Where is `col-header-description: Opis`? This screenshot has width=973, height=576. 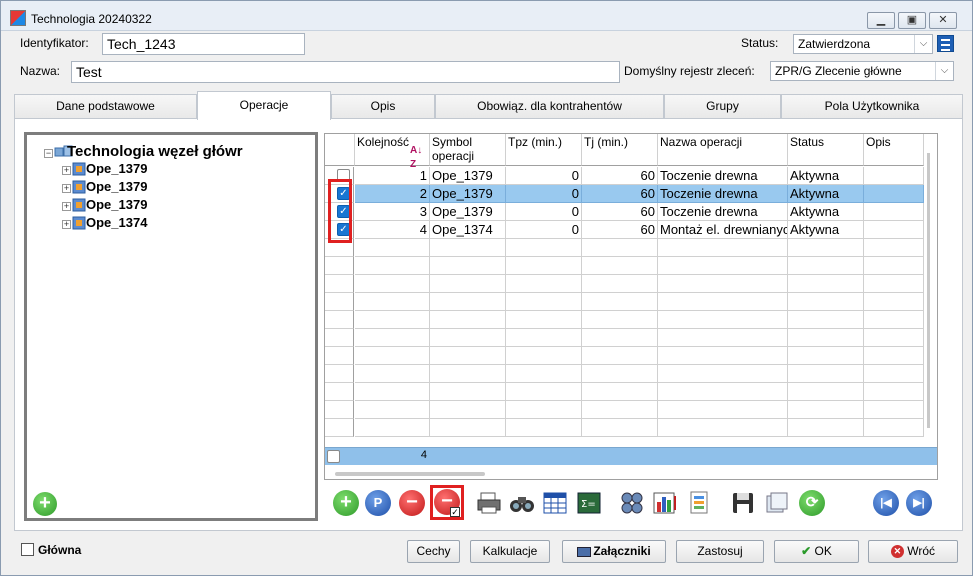 col-header-description: Opis is located at coordinates (894, 150).